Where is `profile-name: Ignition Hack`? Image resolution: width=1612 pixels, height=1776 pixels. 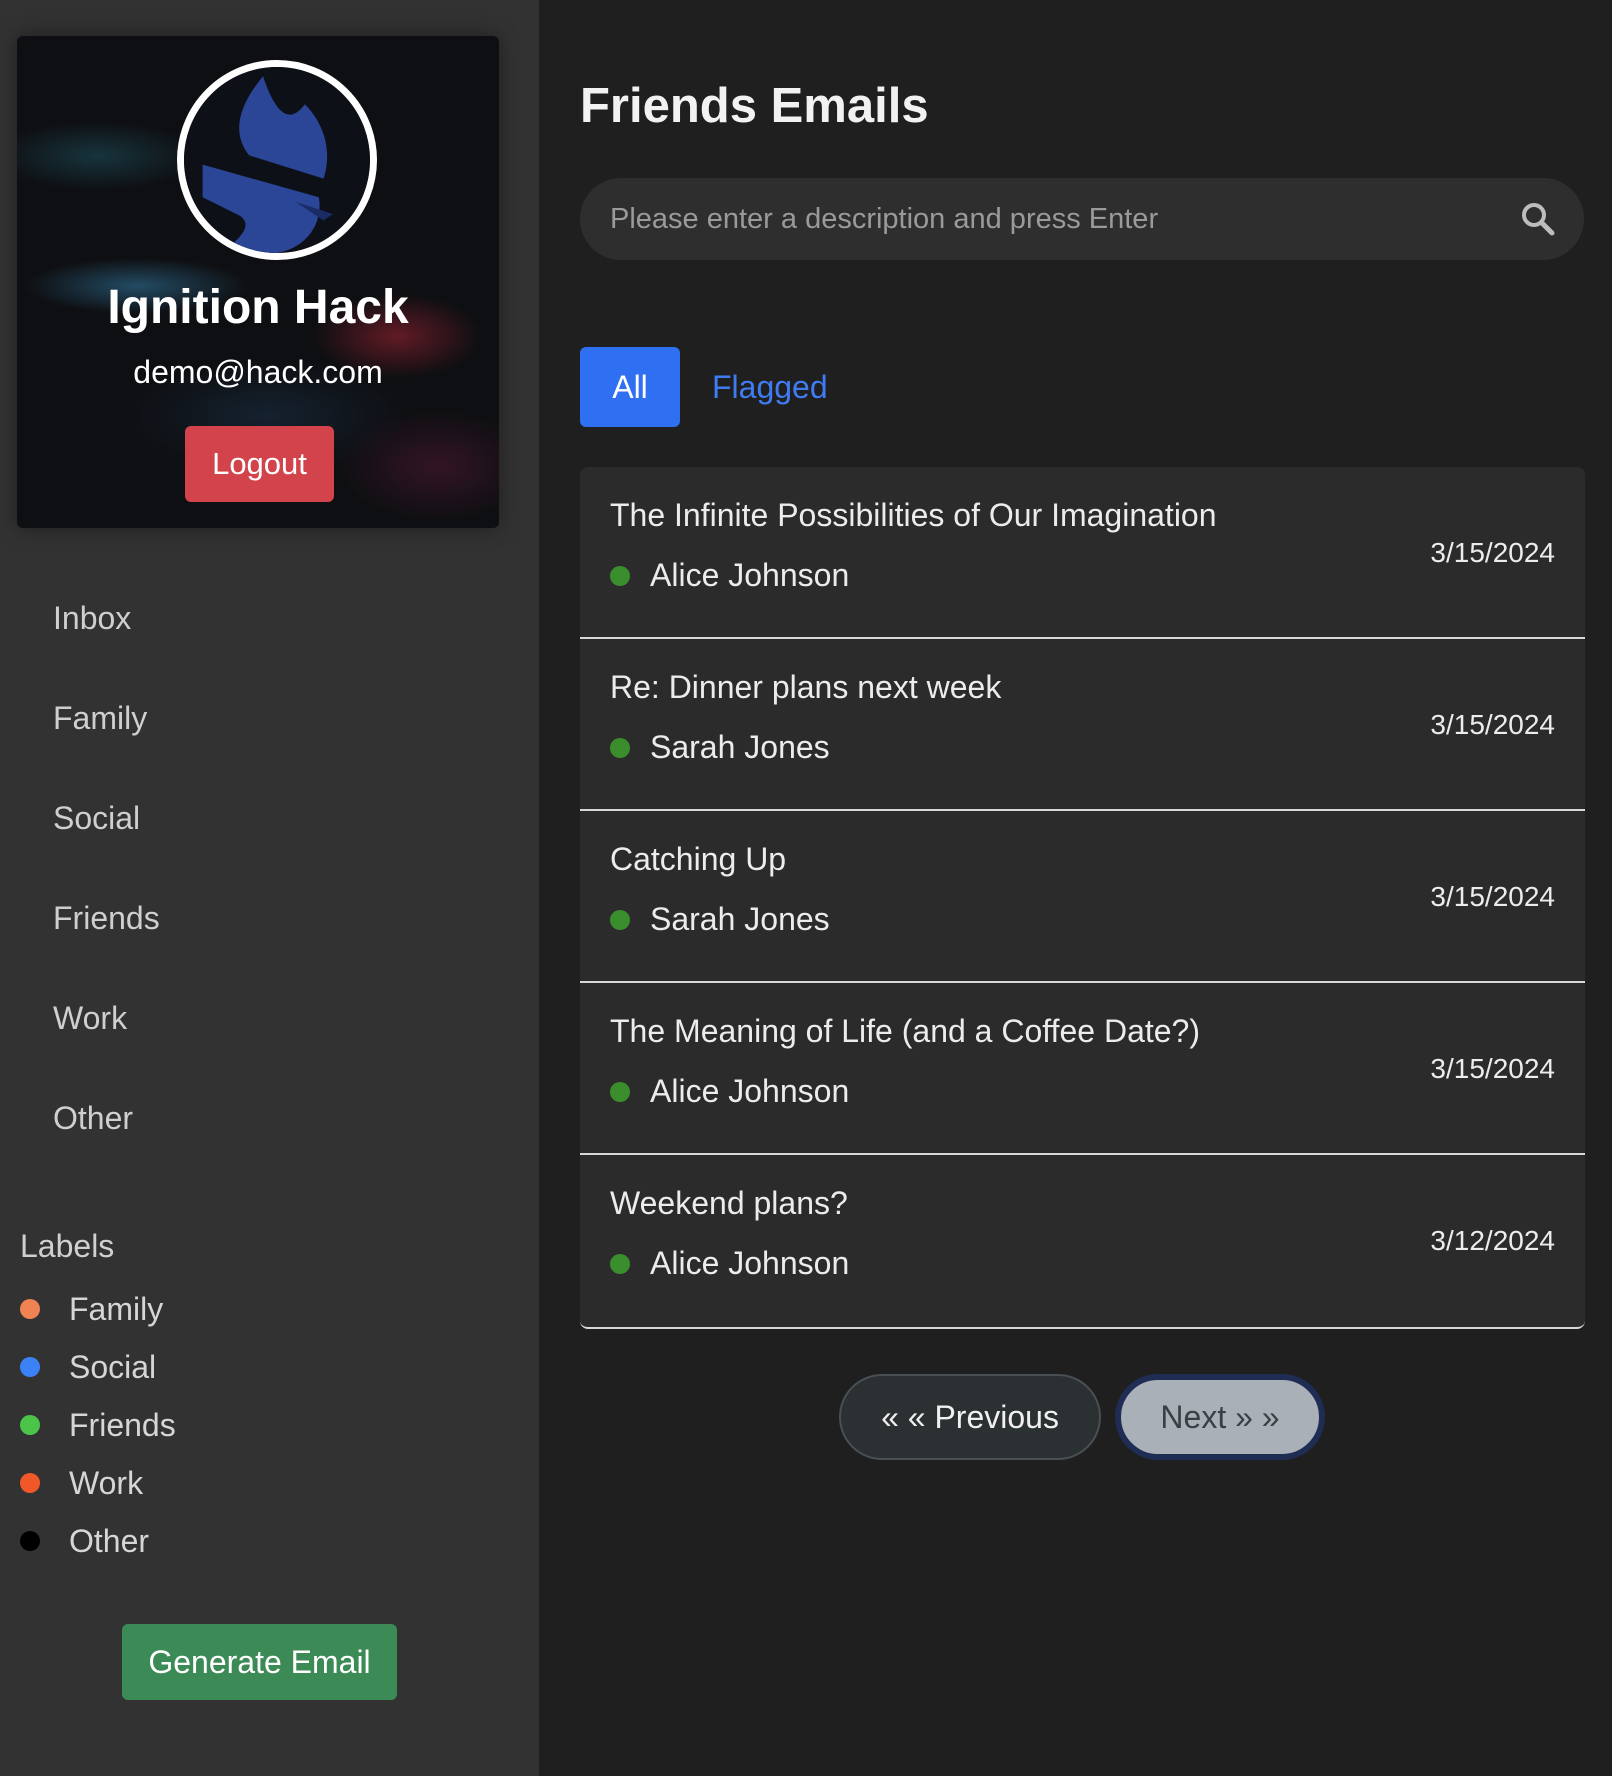
profile-name: Ignition Hack is located at coordinates (258, 307).